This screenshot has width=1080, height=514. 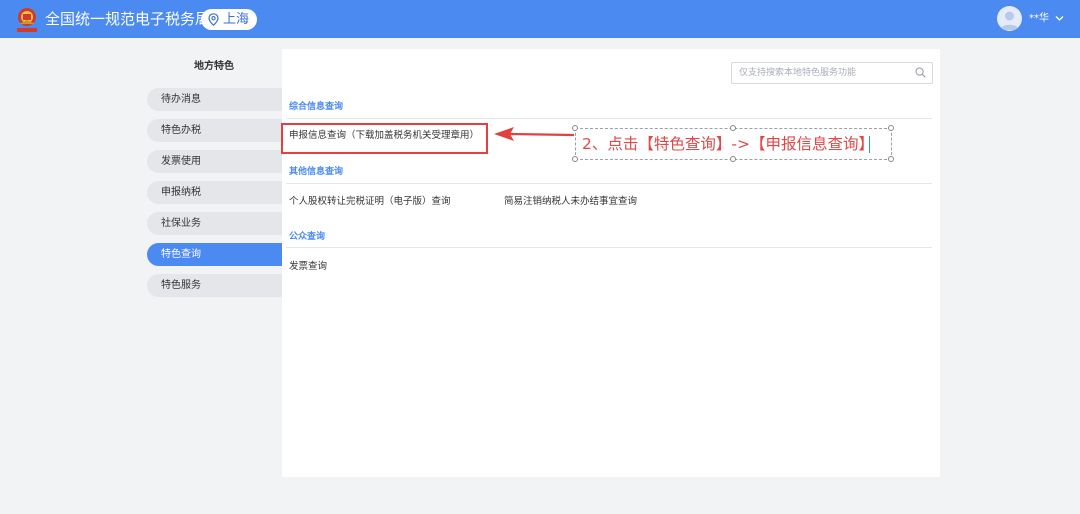 What do you see at coordinates (307, 237) in the screenshot?
I see `section-title-public: 公众查询` at bounding box center [307, 237].